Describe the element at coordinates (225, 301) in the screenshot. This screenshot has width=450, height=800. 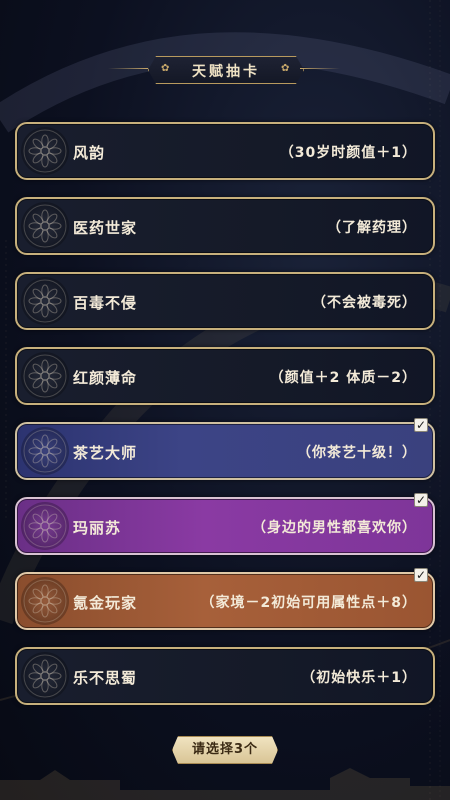
I see `talent-card: 百毒不侵 （不会被毒死）` at that location.